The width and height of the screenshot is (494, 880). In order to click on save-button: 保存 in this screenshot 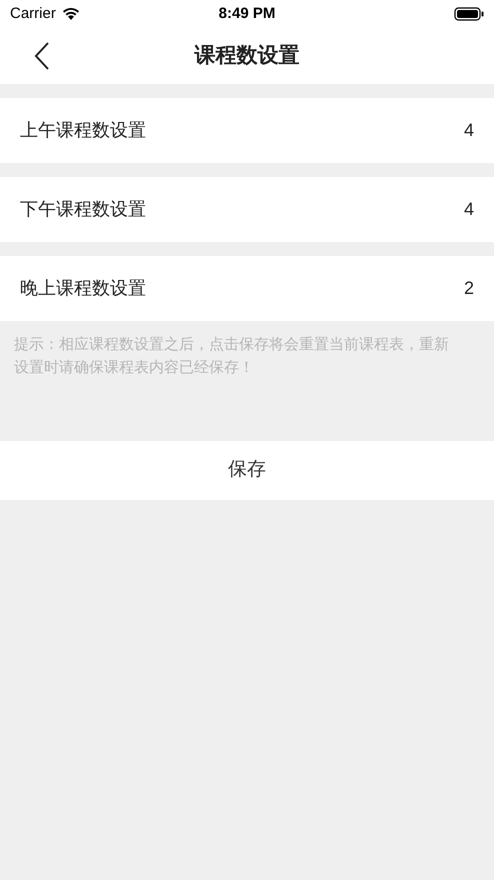, I will do `click(247, 470)`.